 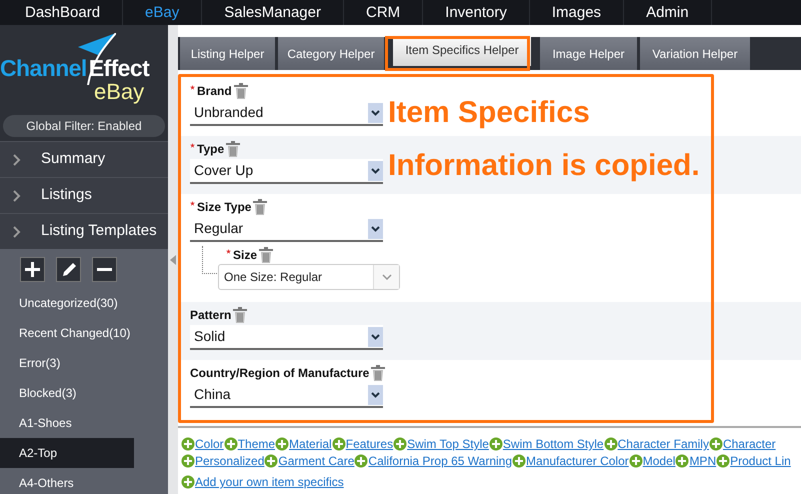 I want to click on nav-link: Admin, so click(x=668, y=12).